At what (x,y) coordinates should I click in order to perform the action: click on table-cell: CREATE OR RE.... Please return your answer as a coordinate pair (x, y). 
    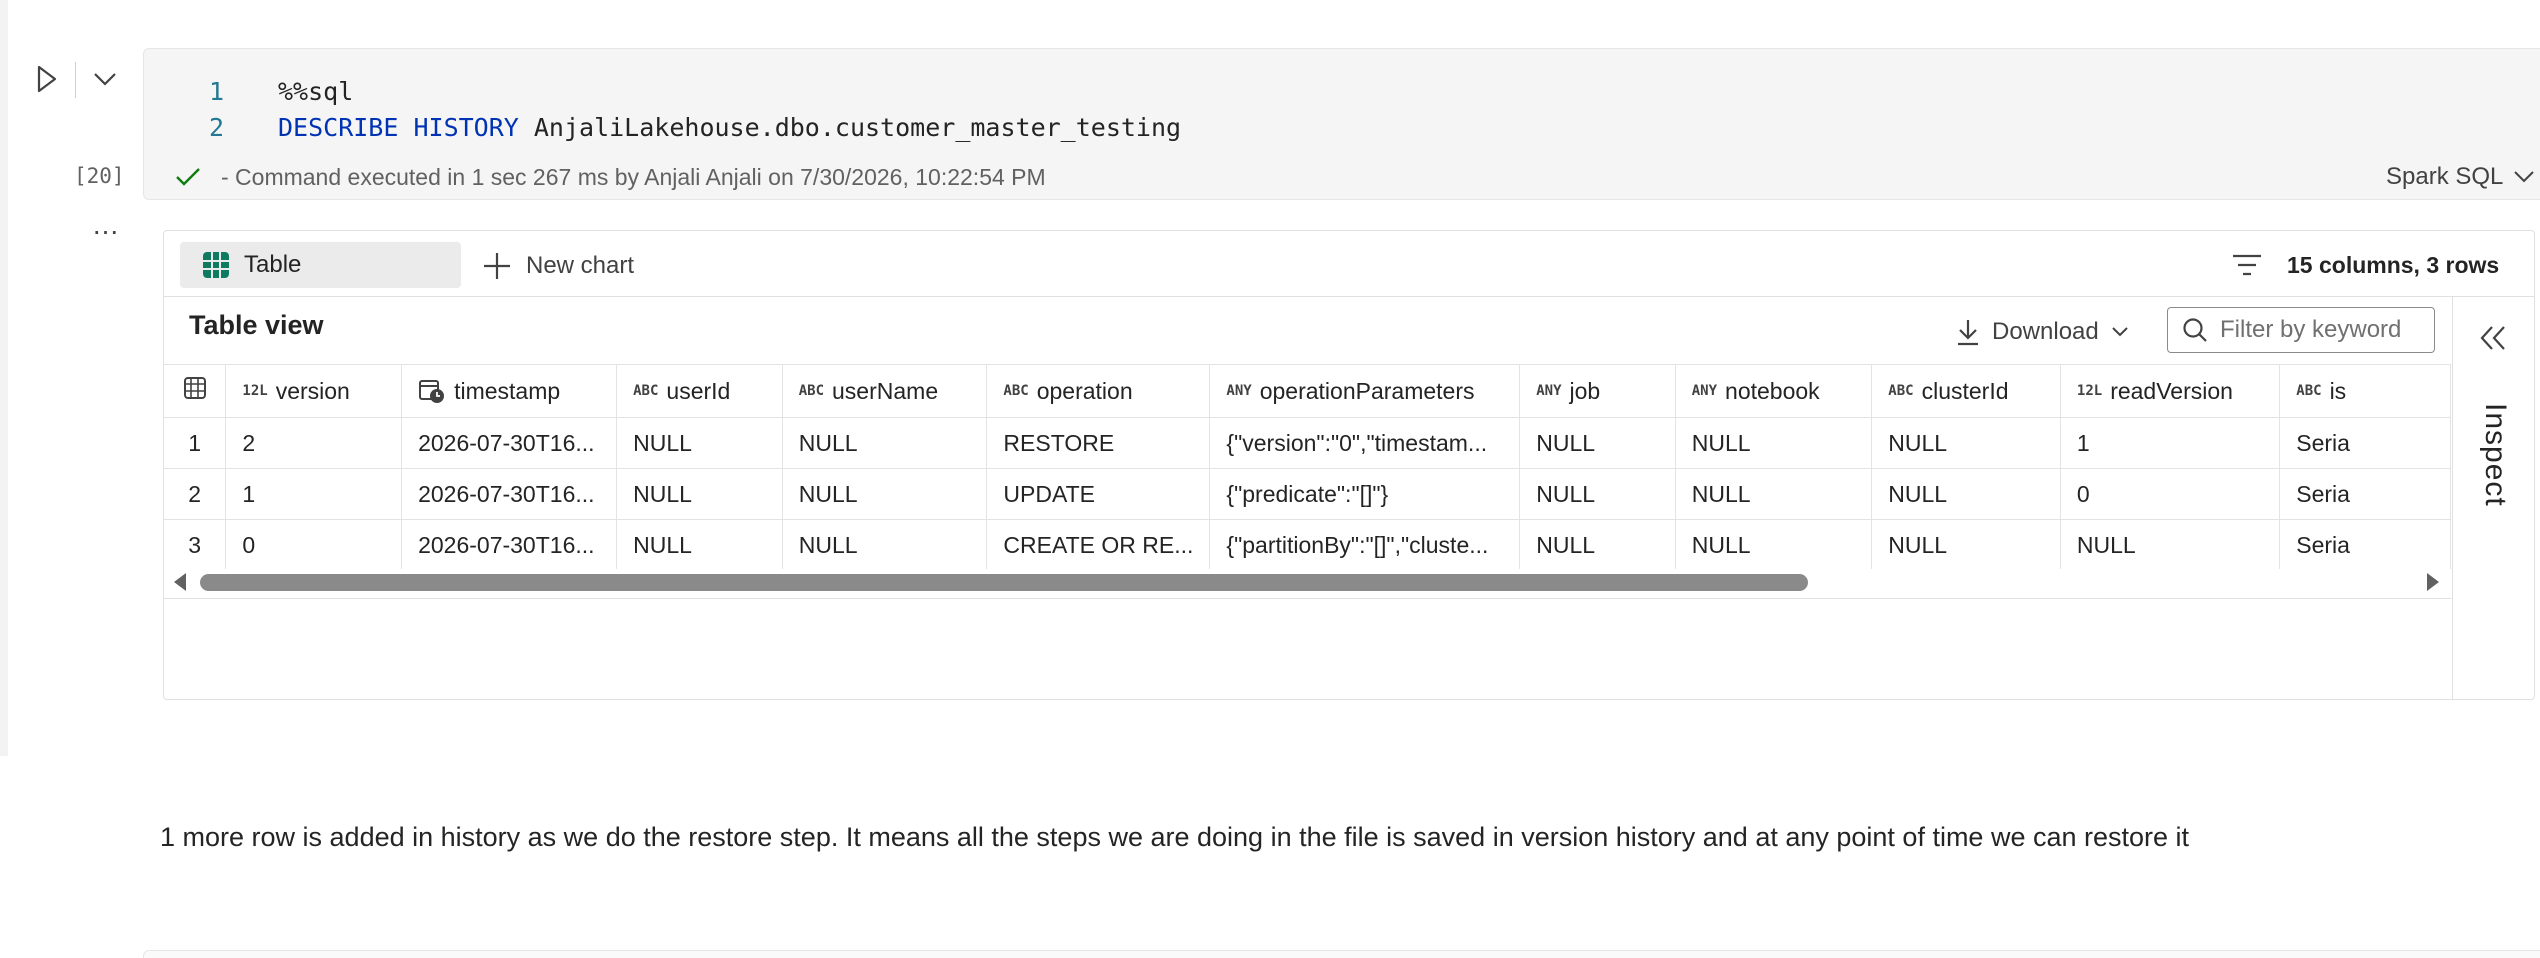
    Looking at the image, I should click on (1098, 544).